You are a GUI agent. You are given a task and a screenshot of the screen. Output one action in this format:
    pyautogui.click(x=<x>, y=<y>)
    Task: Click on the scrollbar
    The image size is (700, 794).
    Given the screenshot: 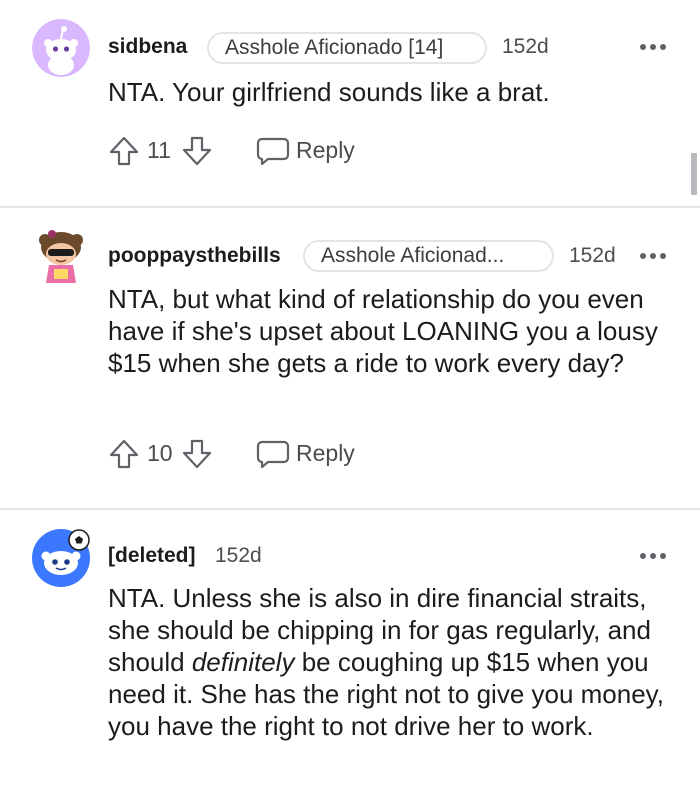 What is the action you would take?
    pyautogui.click(x=694, y=174)
    